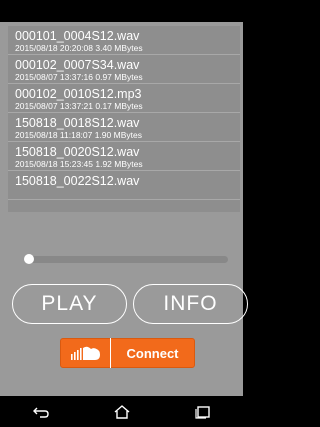  I want to click on connect-button: Connect, so click(127, 353).